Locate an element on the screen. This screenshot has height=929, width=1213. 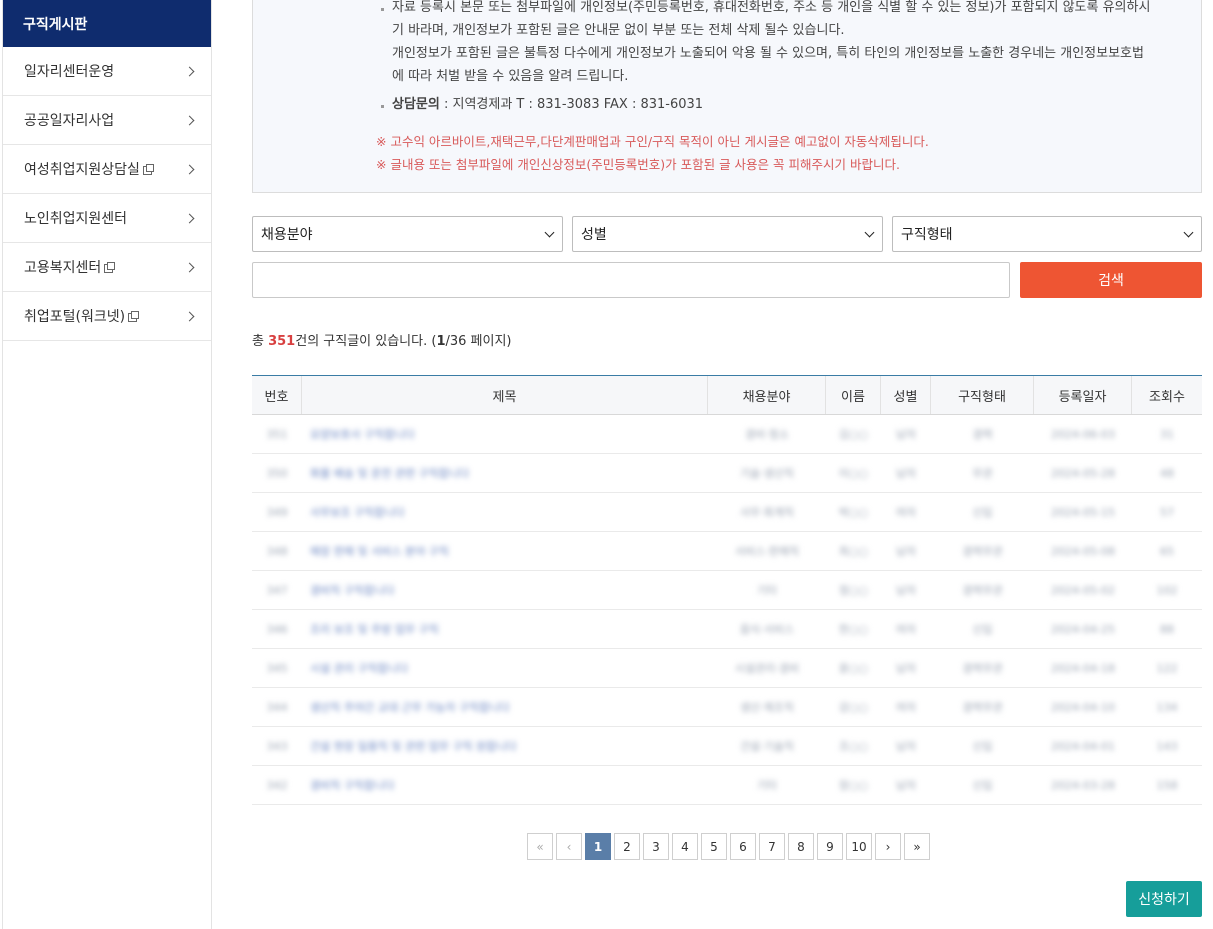
table-cell: 경력 is located at coordinates (982, 434).